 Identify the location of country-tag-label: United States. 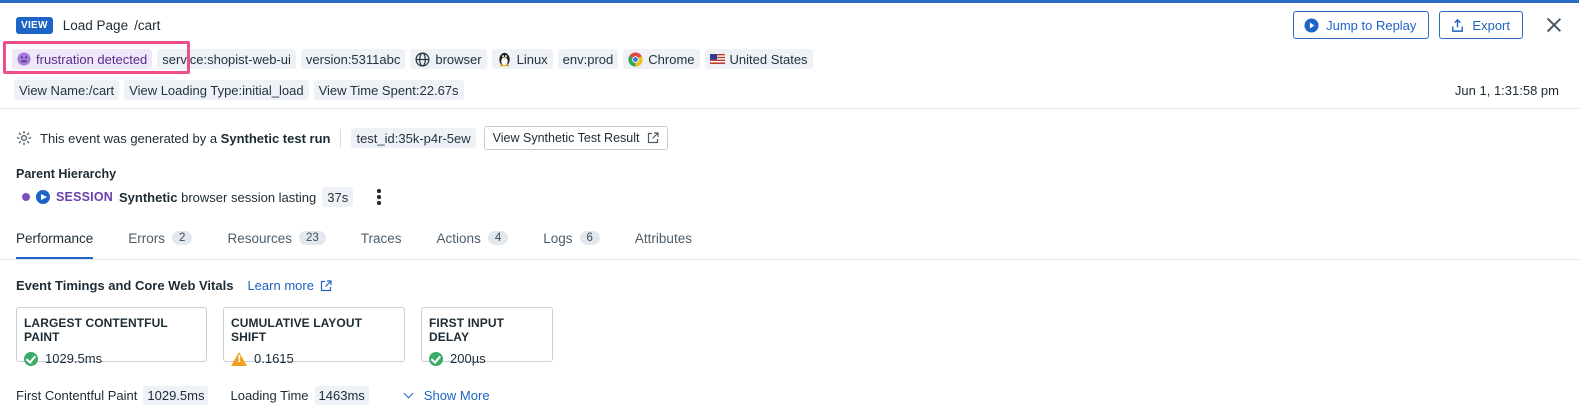
(768, 59).